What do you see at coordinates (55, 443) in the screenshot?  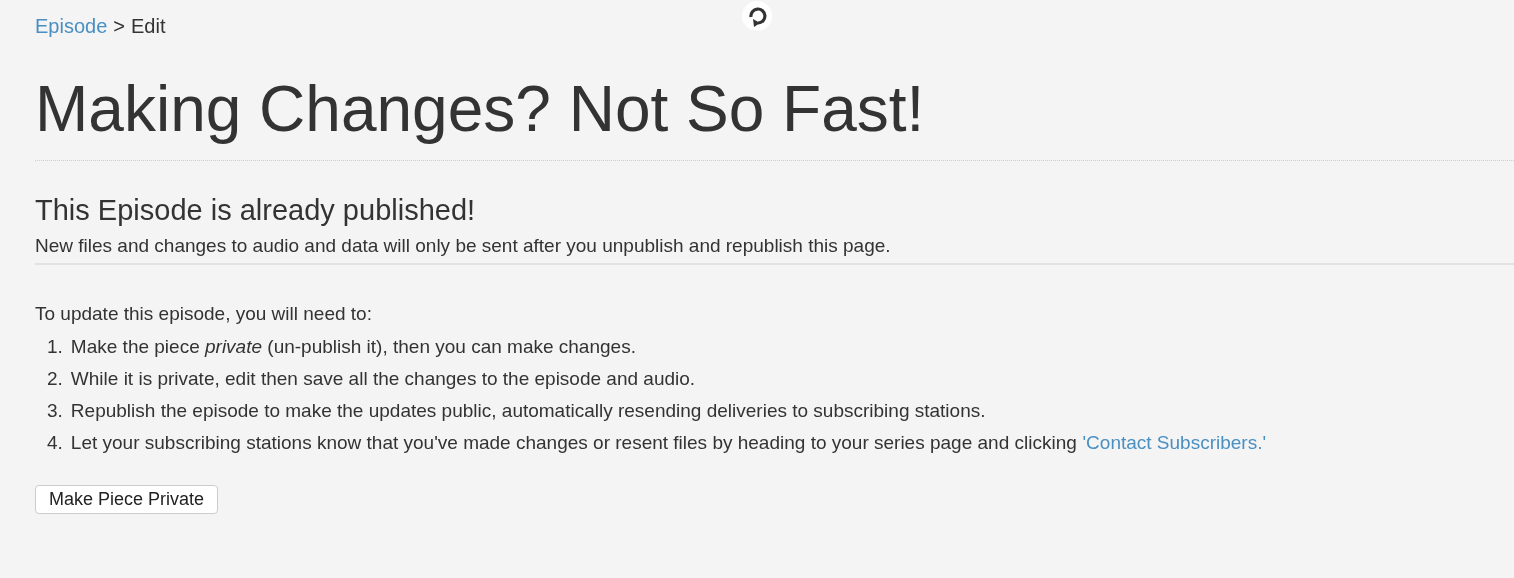 I see `step-number: 4.` at bounding box center [55, 443].